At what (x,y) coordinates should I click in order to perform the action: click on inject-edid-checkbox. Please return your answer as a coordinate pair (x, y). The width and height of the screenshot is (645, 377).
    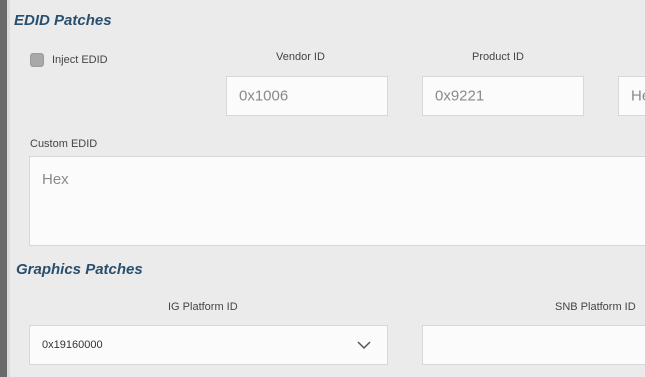
    Looking at the image, I should click on (37, 60).